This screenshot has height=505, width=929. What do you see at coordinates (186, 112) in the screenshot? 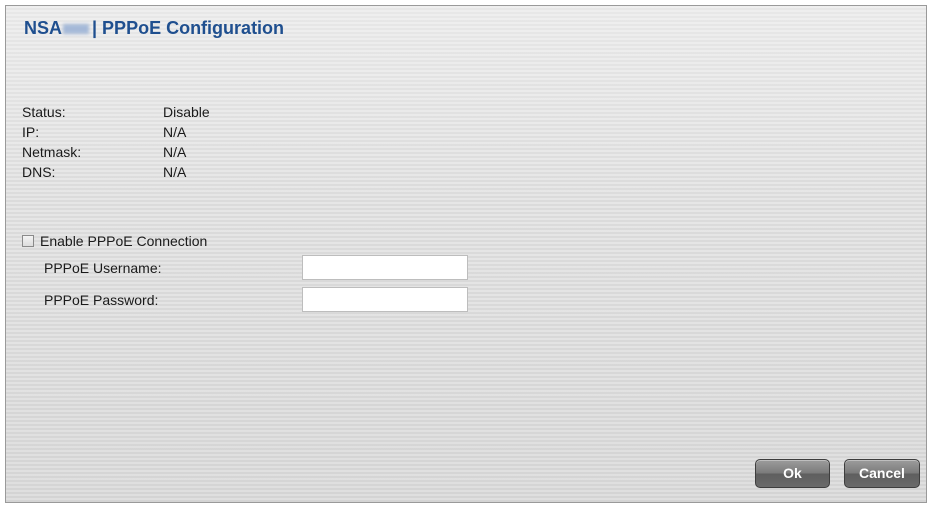
I see `status-value: Disable` at bounding box center [186, 112].